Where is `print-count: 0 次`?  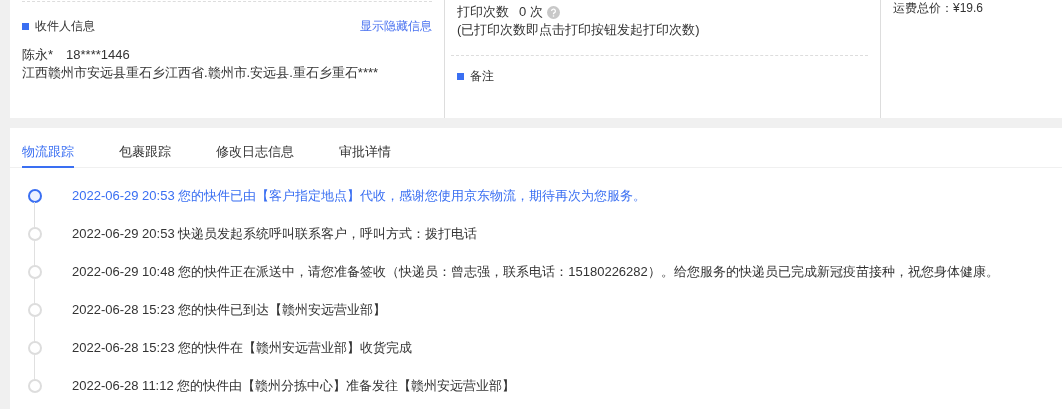 print-count: 0 次 is located at coordinates (531, 12).